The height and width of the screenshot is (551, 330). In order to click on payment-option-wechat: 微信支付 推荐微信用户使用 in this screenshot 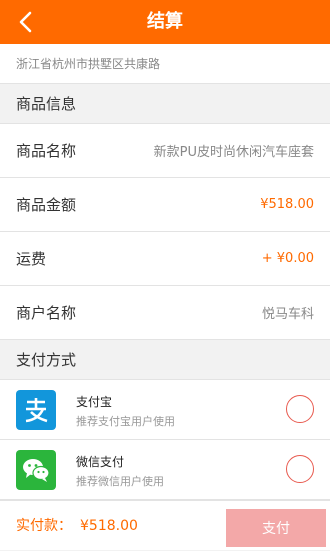, I will do `click(165, 470)`.